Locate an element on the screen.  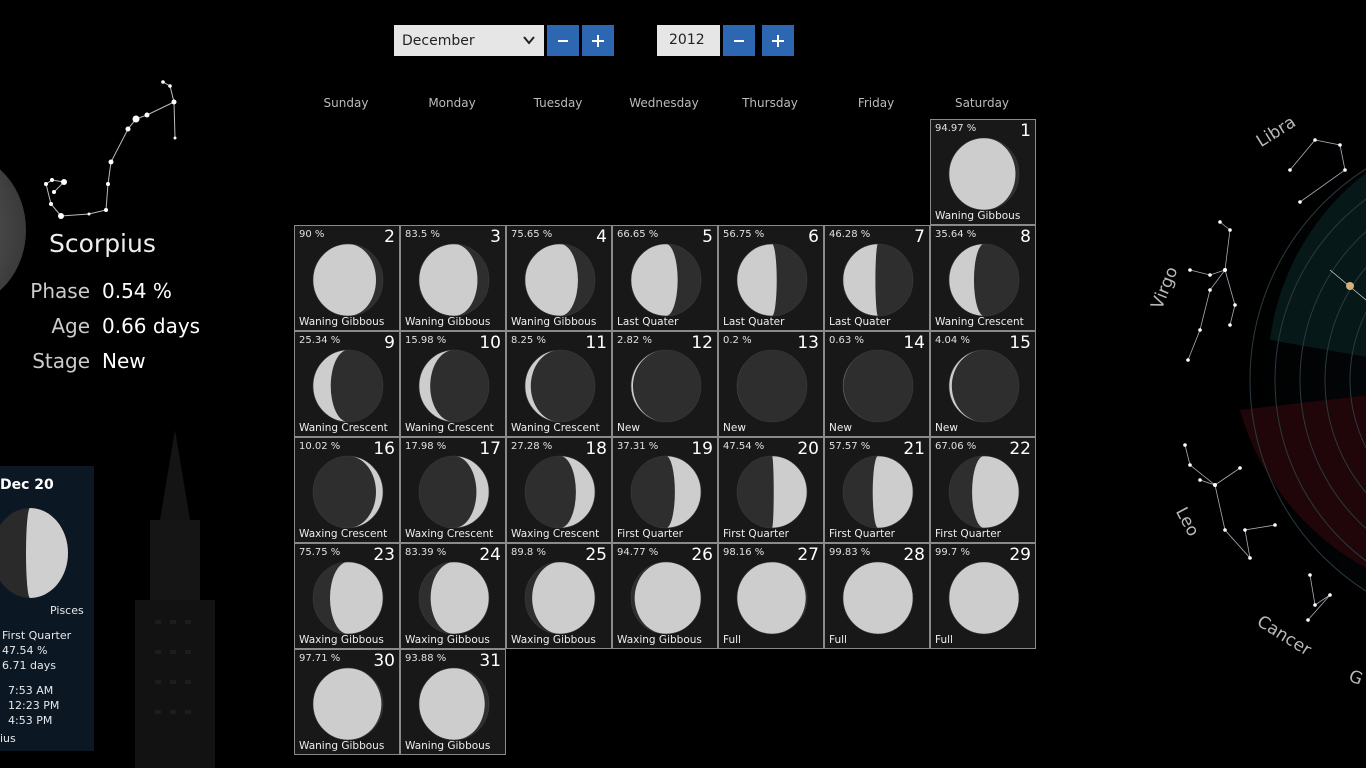
zodiac-wheel is located at coordinates (1274, 380).